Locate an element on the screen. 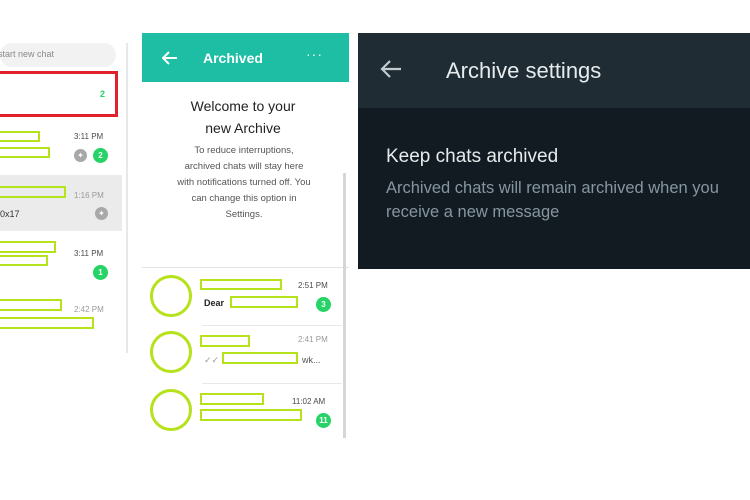 This screenshot has height=500, width=750. search-input: start new chat is located at coordinates (58, 55).